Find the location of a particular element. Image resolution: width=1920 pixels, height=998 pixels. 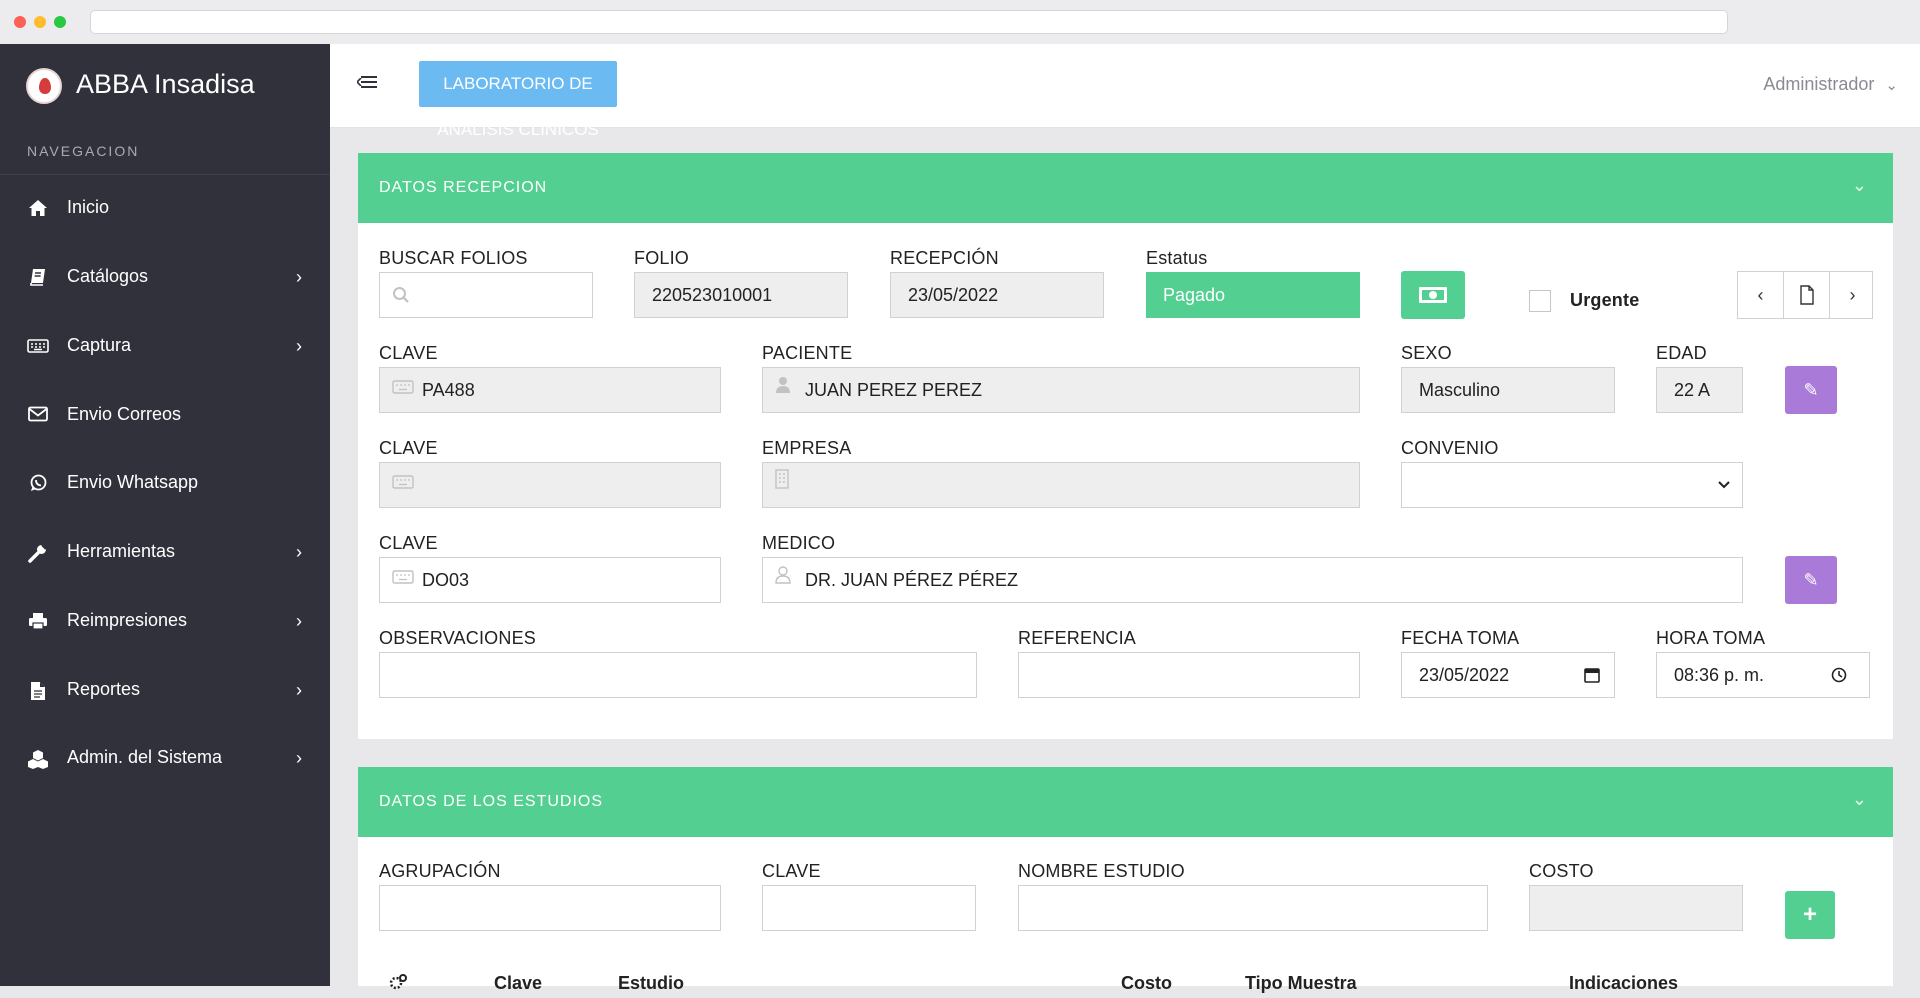

medico-label: MEDICO is located at coordinates (799, 543).